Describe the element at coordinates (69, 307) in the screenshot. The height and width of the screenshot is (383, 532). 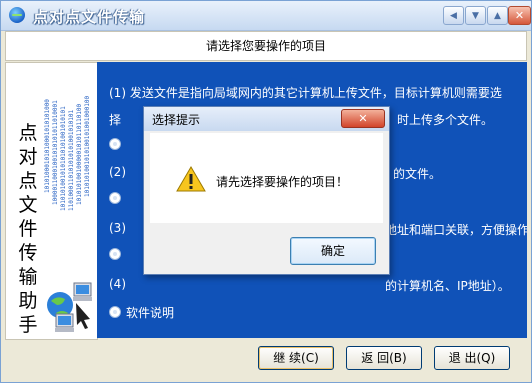
I see `network-computers-icon` at that location.